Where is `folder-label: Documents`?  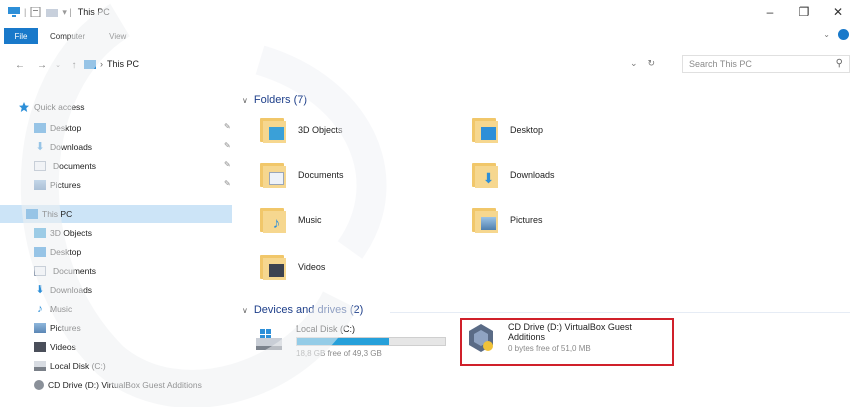
folder-label: Documents is located at coordinates (321, 175).